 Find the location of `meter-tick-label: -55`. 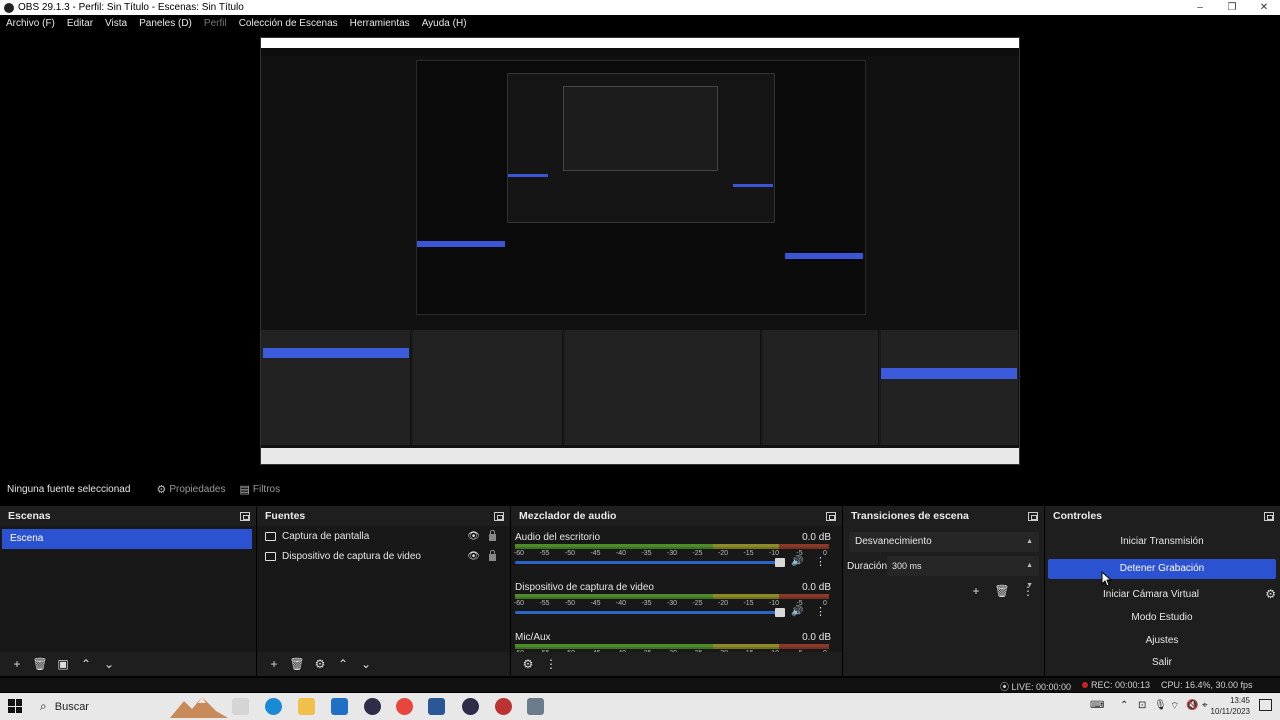

meter-tick-label: -55 is located at coordinates (544, 553).